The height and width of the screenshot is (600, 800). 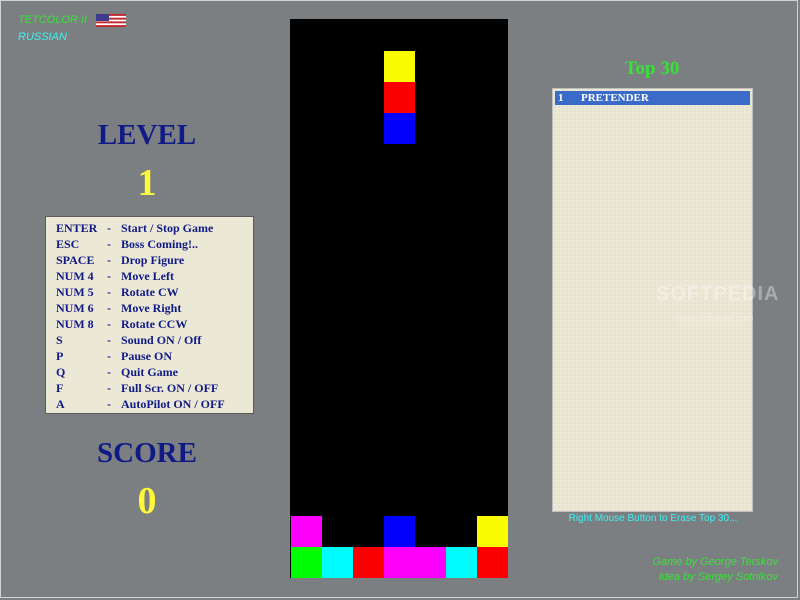 What do you see at coordinates (154, 324) in the screenshot?
I see `control-action: Rotate CCW` at bounding box center [154, 324].